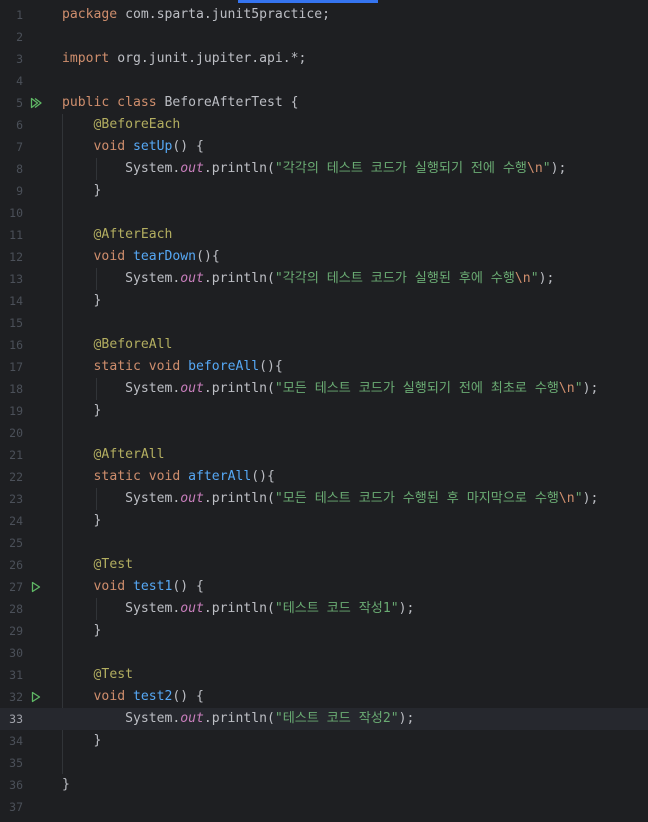  What do you see at coordinates (324, 125) in the screenshot?
I see `code-line: 6 @BeforeEach` at bounding box center [324, 125].